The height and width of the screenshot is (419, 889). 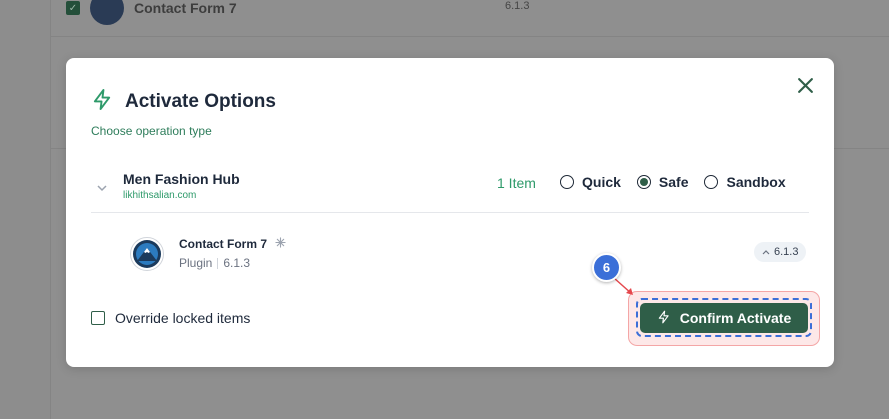 I want to click on plugin-name-row: Contact Form 7, so click(x=232, y=244).